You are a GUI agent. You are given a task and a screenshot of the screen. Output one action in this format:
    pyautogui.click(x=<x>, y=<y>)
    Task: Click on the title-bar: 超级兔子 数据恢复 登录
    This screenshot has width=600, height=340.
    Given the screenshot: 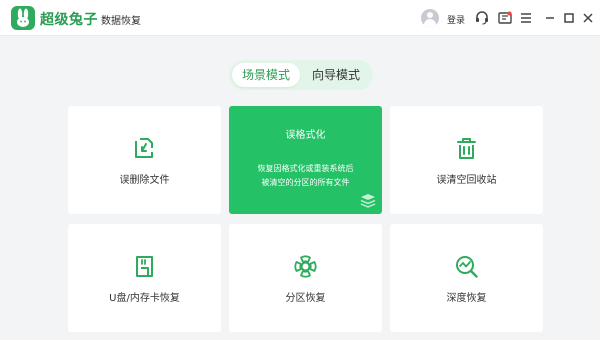 What is the action you would take?
    pyautogui.click(x=300, y=18)
    